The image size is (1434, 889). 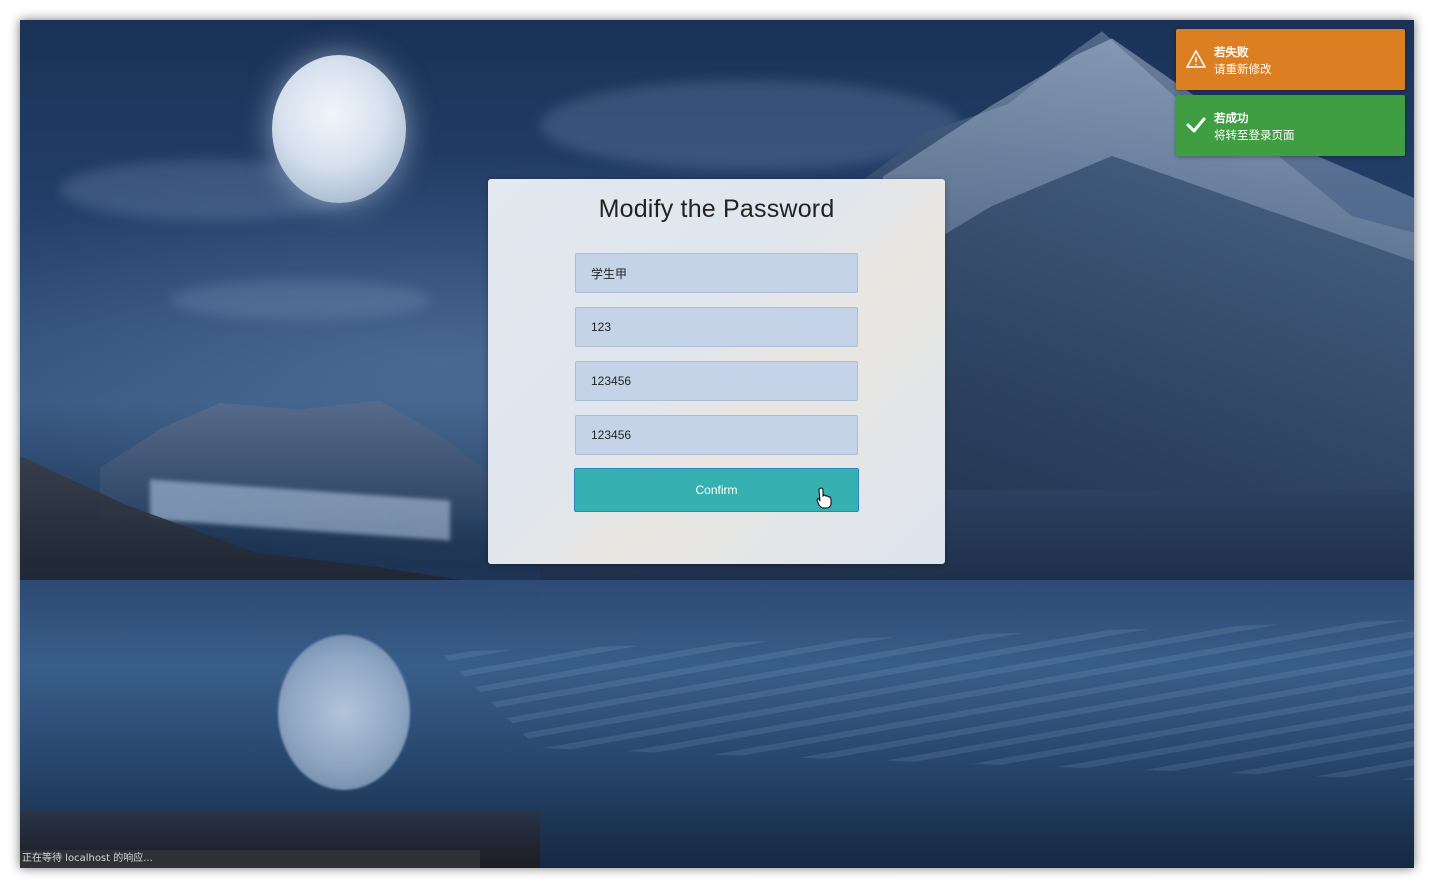 I want to click on notification-message: 请重新修改, so click(x=1243, y=70).